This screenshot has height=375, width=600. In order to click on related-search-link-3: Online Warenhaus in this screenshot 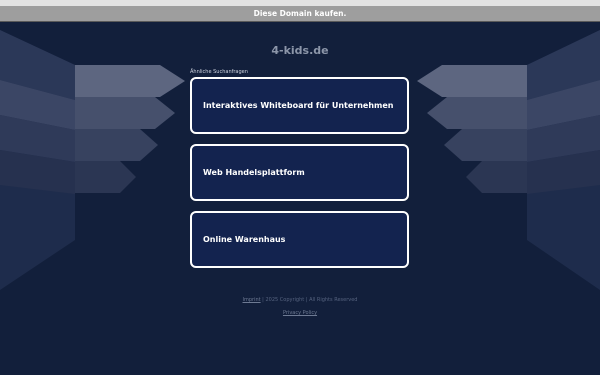, I will do `click(299, 239)`.